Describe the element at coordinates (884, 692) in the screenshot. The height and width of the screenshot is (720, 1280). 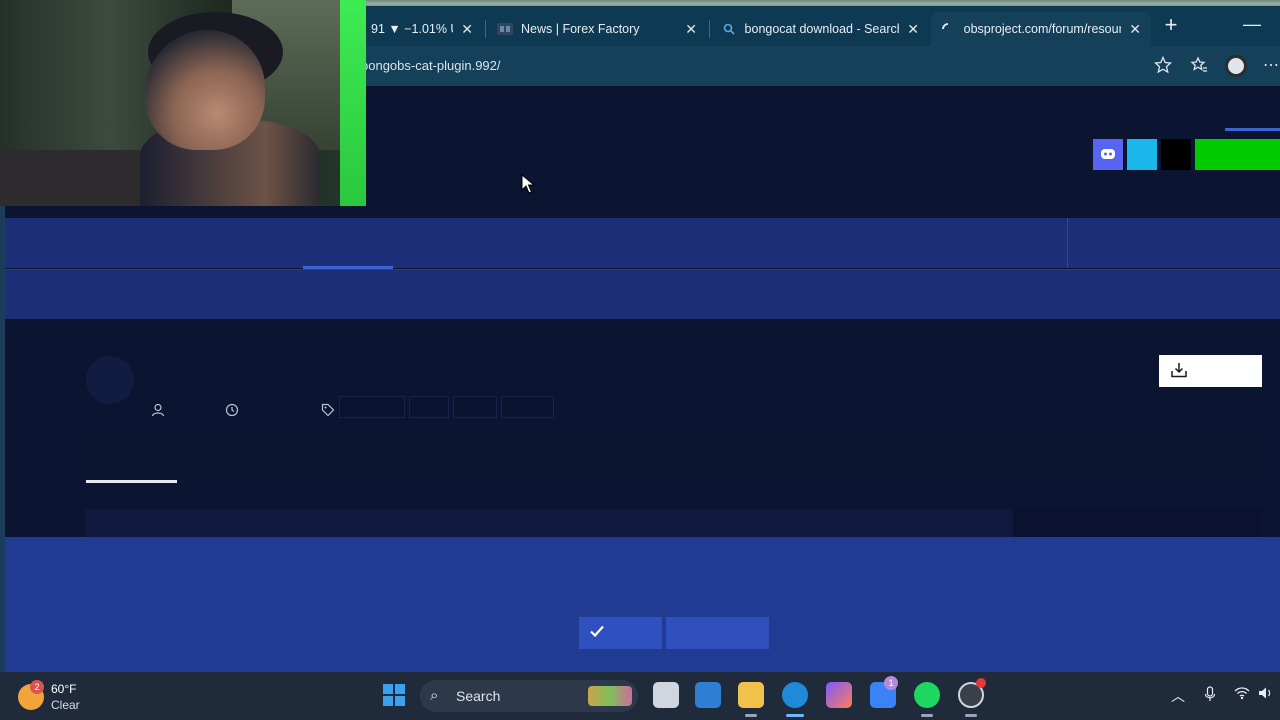
I see `microsoft-store-icon: 1` at that location.